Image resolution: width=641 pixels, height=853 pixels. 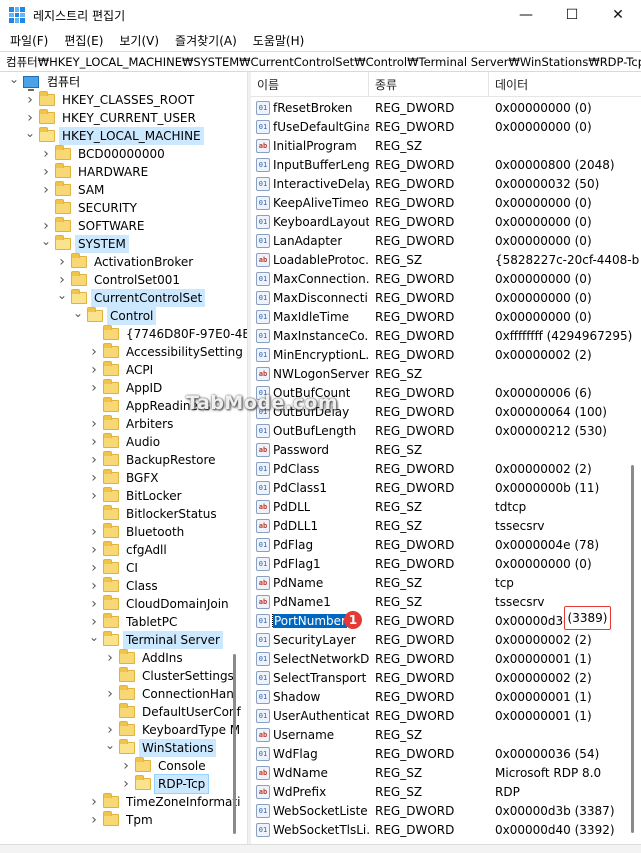 I want to click on table-row: 01 SecurityLayer REG_DWORD 0x00000002 (2), so click(x=445, y=639).